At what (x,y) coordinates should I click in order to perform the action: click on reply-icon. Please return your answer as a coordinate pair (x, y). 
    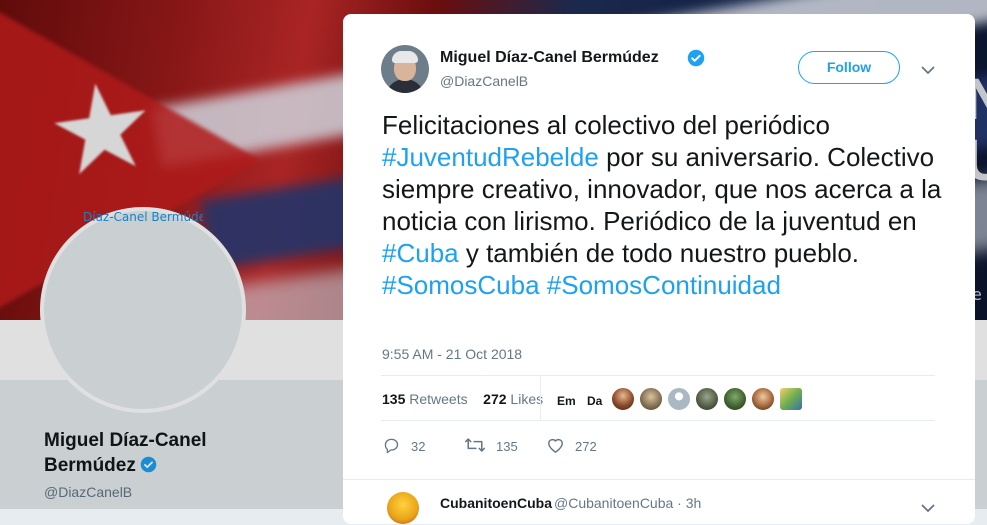
    Looking at the image, I should click on (396, 446).